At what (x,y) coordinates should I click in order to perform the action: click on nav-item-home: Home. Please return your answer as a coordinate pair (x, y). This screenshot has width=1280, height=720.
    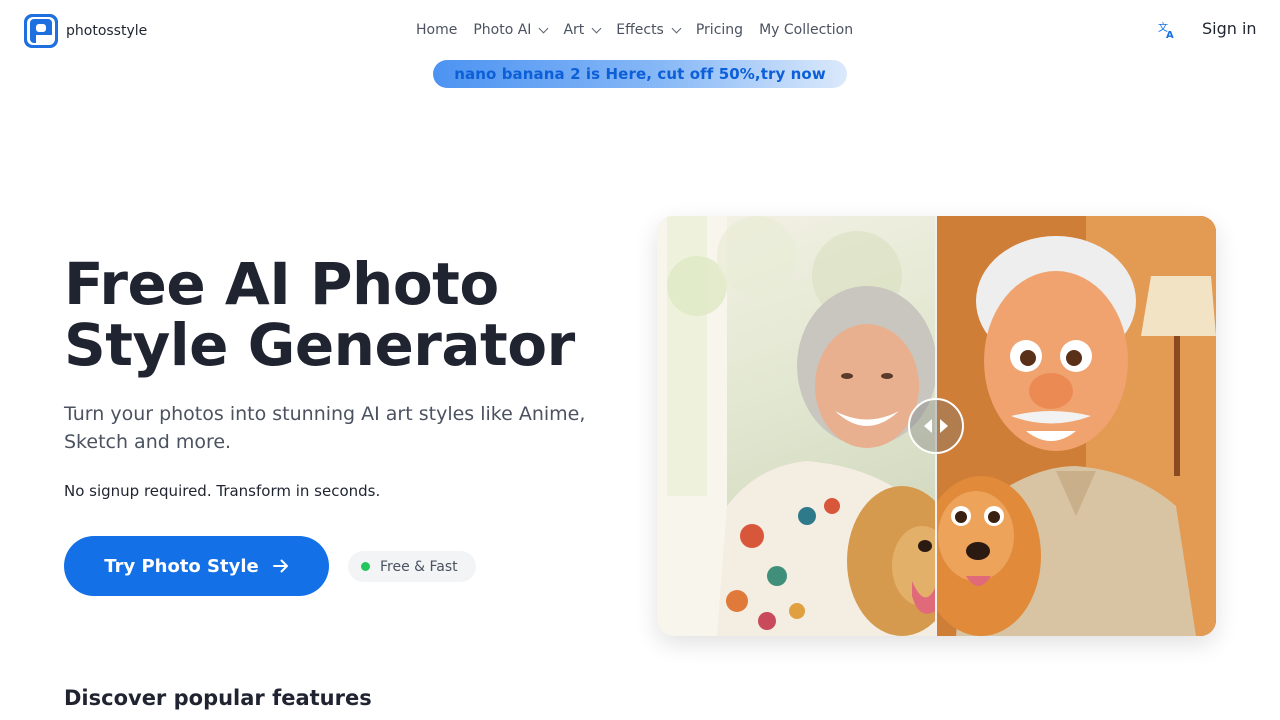
    Looking at the image, I should click on (436, 30).